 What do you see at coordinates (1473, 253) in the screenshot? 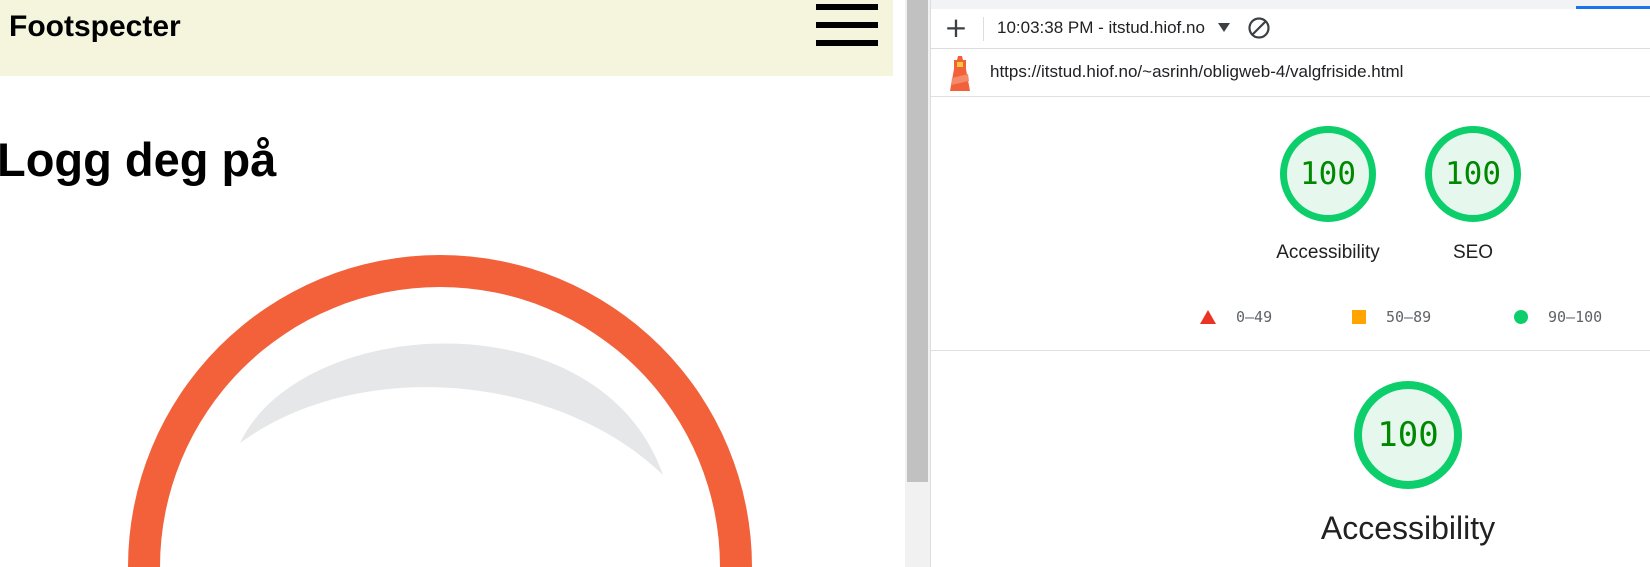
I see `seo-gauge-label: SEO` at bounding box center [1473, 253].